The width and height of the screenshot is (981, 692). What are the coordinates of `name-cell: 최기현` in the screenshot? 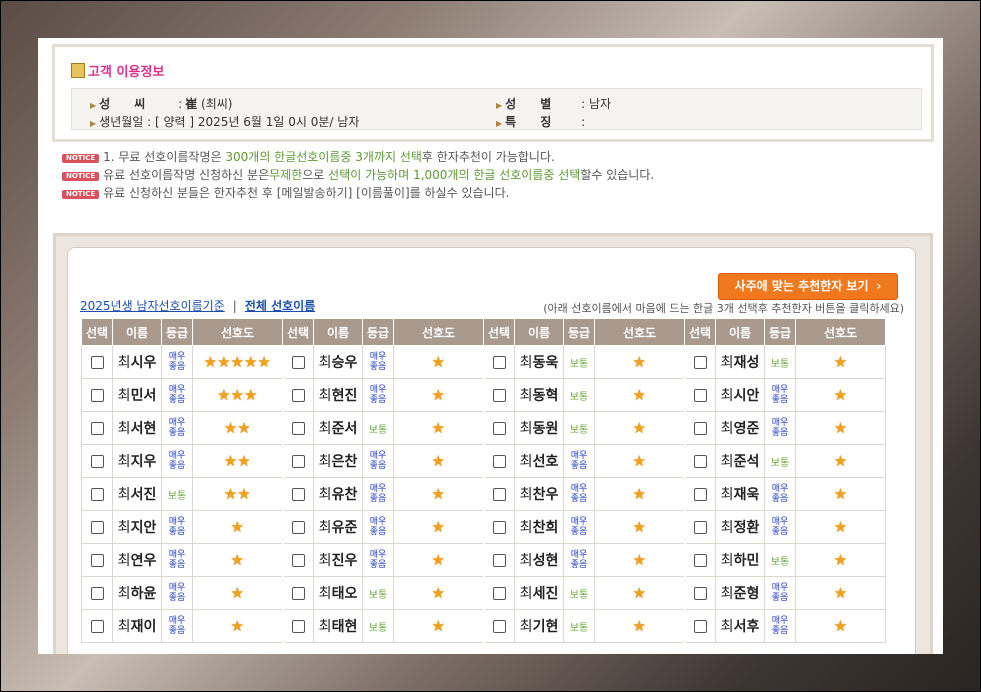 It's located at (539, 626).